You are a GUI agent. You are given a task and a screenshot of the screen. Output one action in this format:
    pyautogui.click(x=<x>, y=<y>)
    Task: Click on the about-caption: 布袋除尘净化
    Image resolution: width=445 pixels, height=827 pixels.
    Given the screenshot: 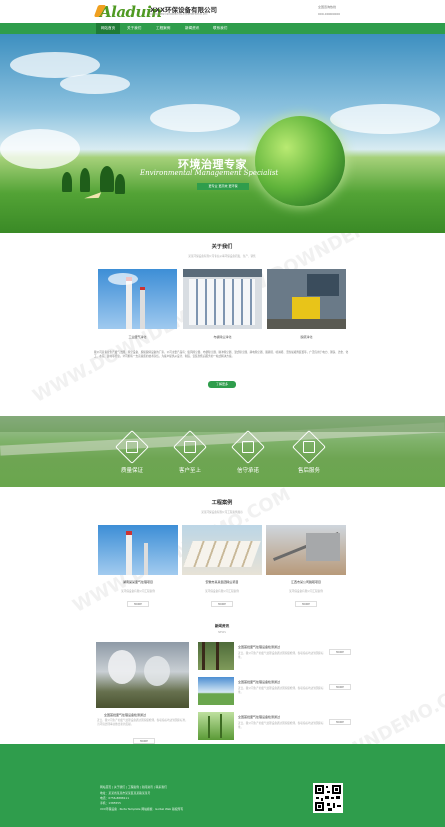 What is the action you would take?
    pyautogui.click(x=222, y=337)
    